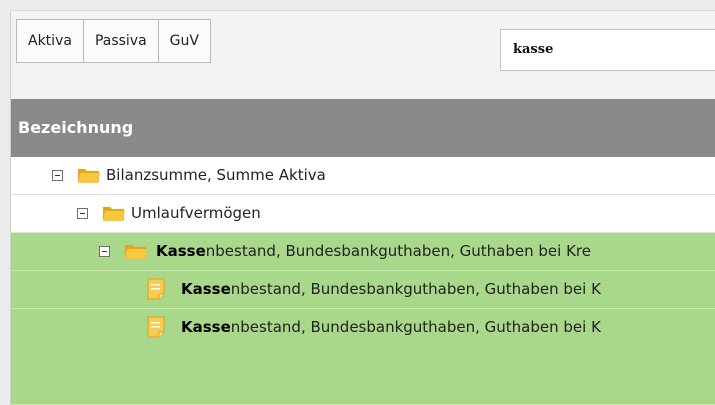 The height and width of the screenshot is (405, 715). What do you see at coordinates (196, 213) in the screenshot?
I see `row-label: Umlaufvermögen` at bounding box center [196, 213].